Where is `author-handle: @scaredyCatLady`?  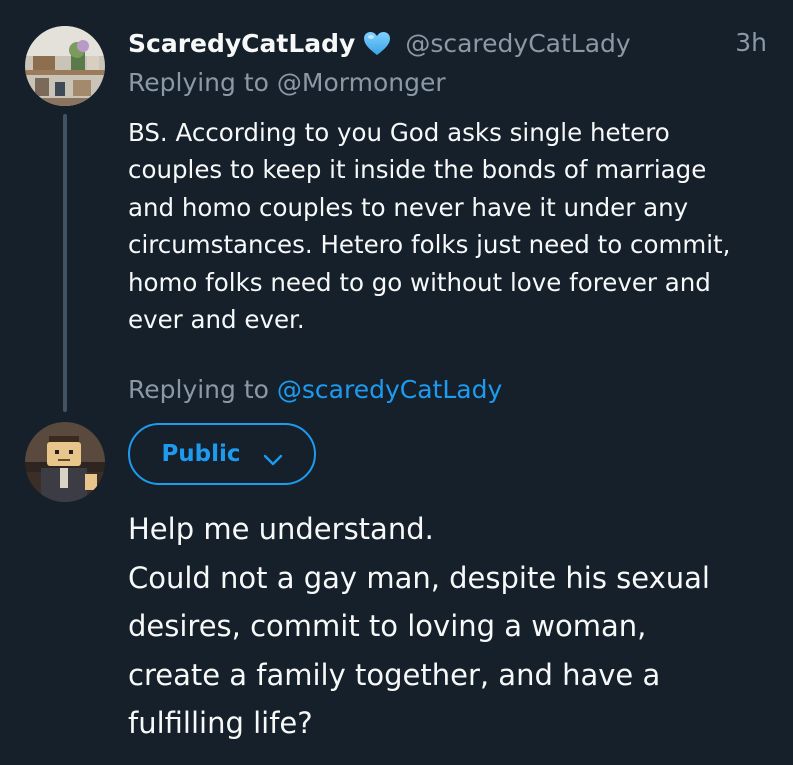 author-handle: @scaredyCatLady is located at coordinates (517, 44).